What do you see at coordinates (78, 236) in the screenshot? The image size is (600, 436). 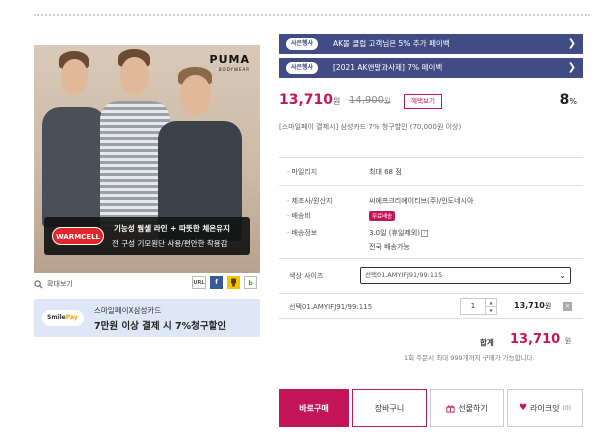 I see `warmcell-badge: WARMCELL` at bounding box center [78, 236].